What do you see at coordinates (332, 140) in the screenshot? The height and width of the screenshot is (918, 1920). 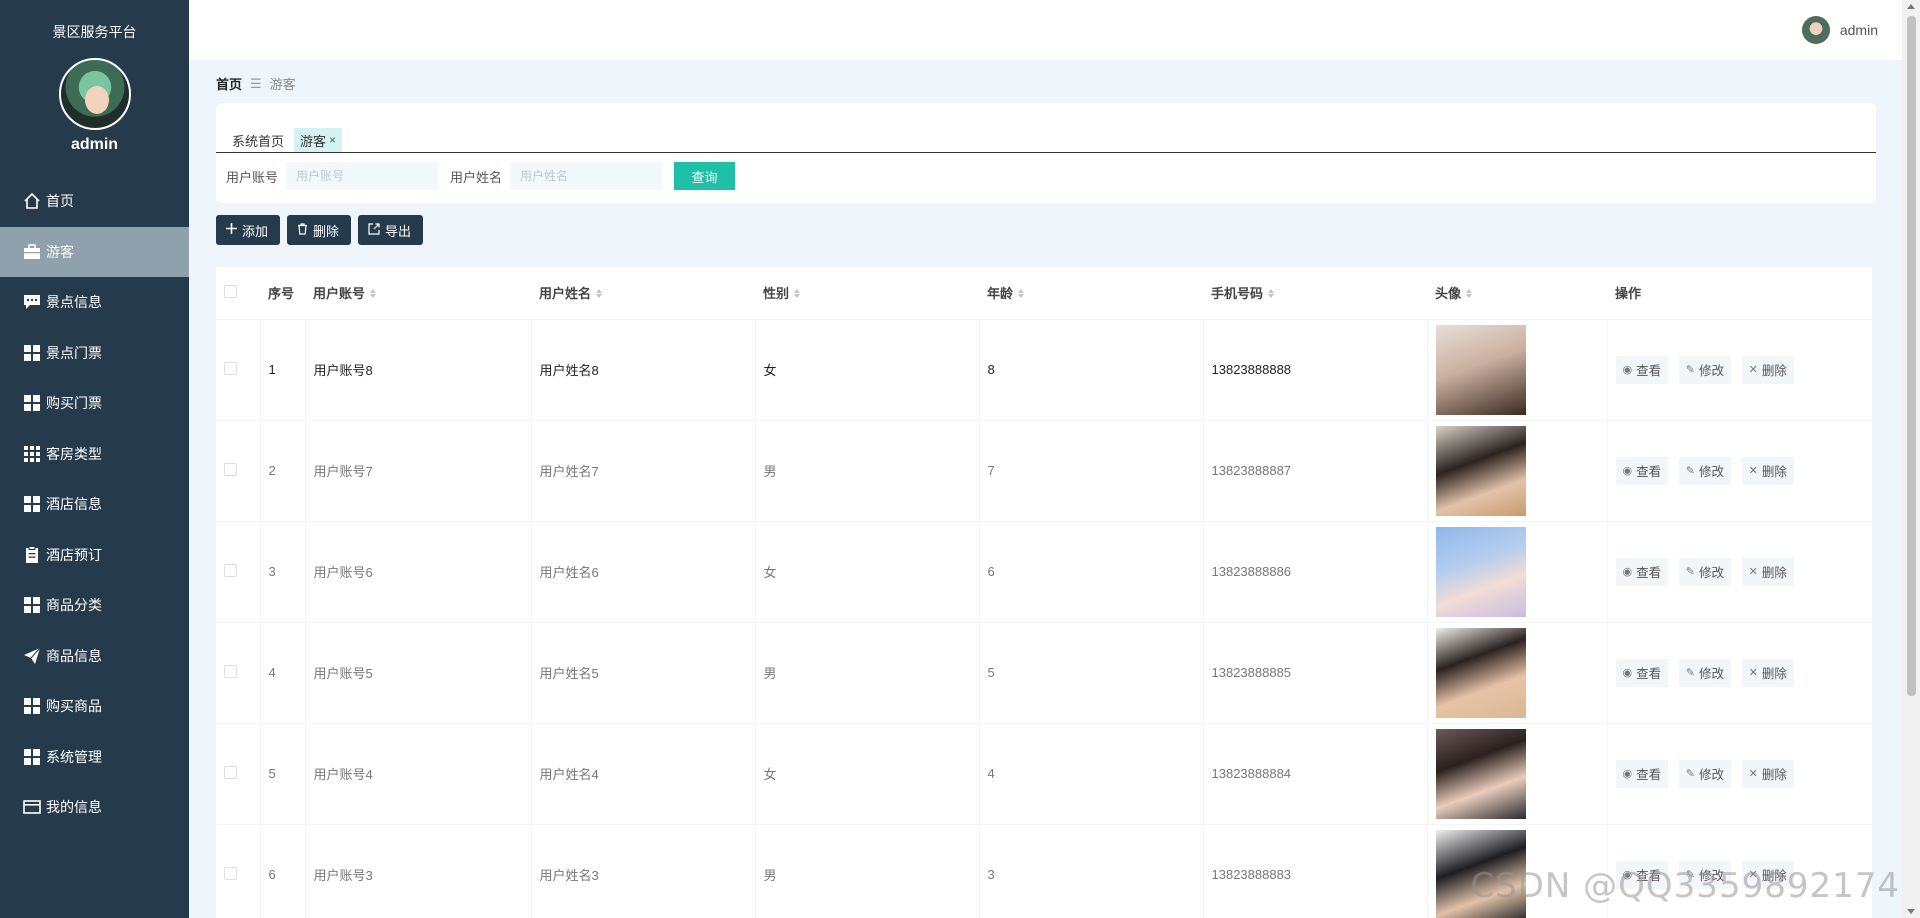 I see `close-icon: ×` at bounding box center [332, 140].